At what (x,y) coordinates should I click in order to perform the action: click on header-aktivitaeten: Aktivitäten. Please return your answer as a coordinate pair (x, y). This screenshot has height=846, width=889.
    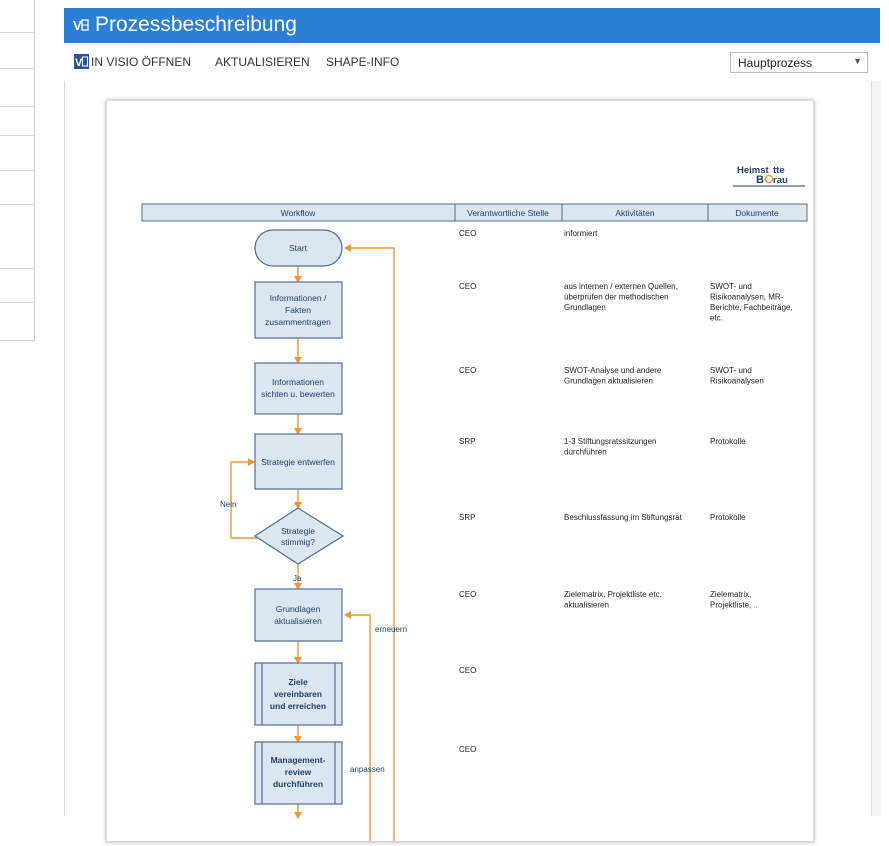
    Looking at the image, I should click on (634, 213).